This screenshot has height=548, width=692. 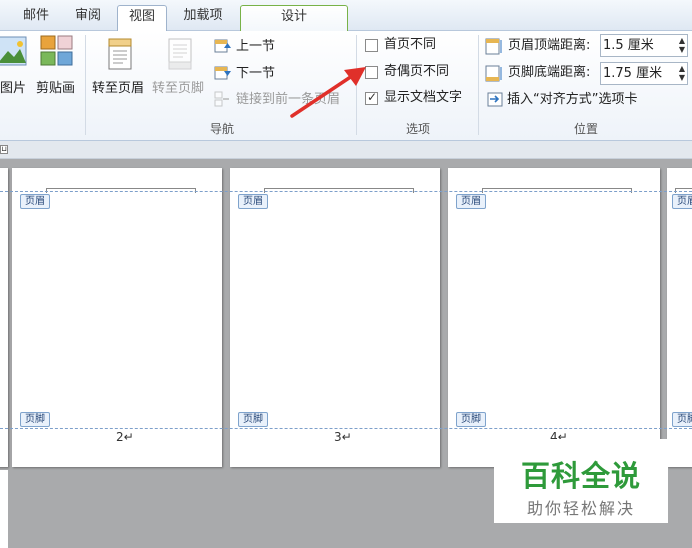 I want to click on goto-header-icon, so click(x=121, y=54).